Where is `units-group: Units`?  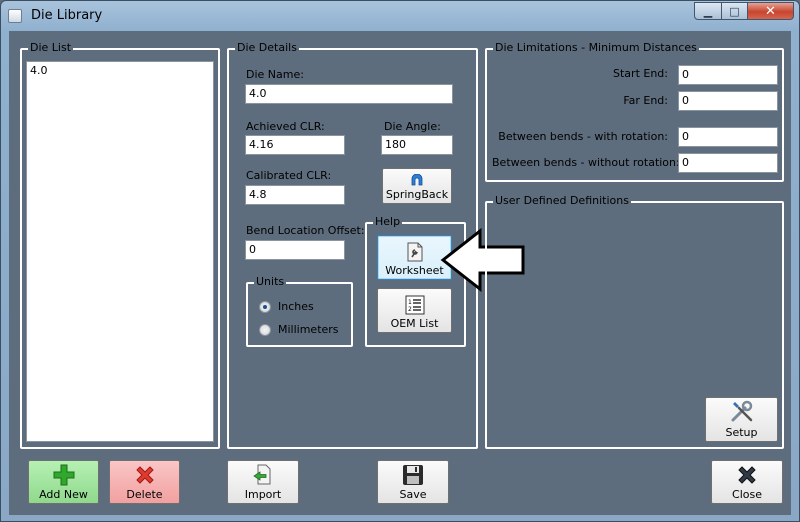
units-group: Units is located at coordinates (299, 311).